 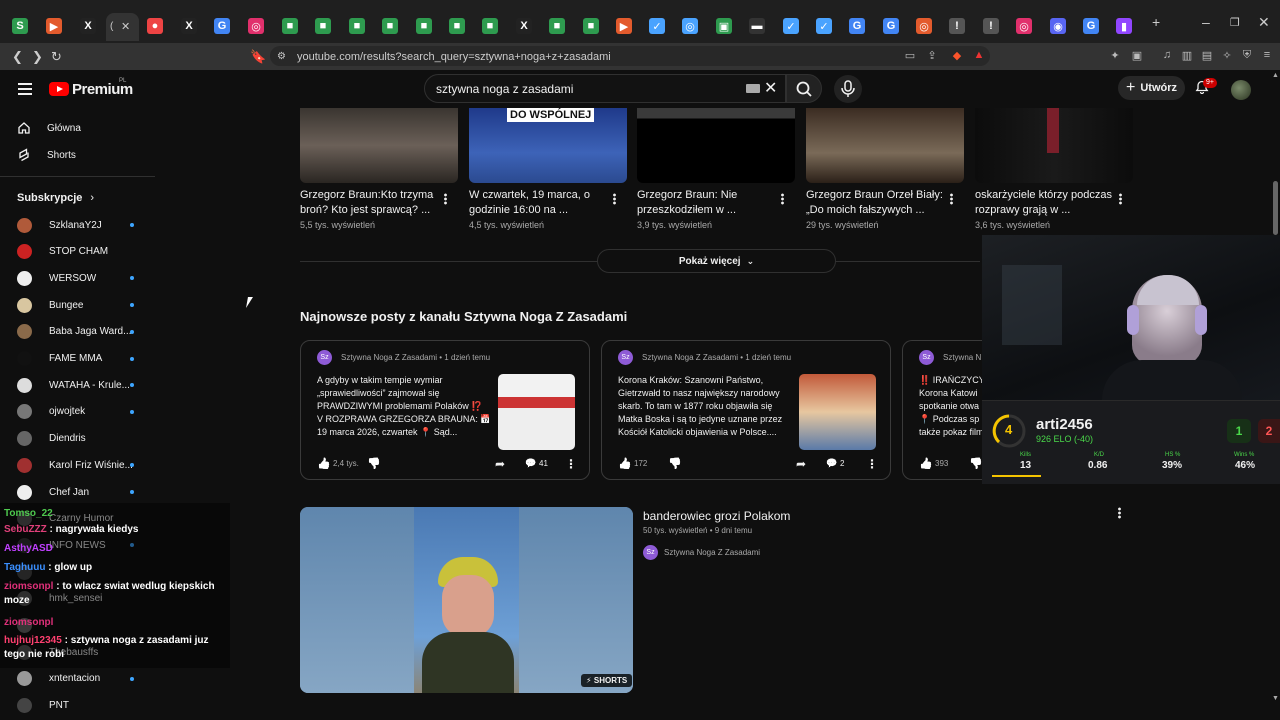 What do you see at coordinates (1275, 698) in the screenshot?
I see `scroll-down-icon: ▼` at bounding box center [1275, 698].